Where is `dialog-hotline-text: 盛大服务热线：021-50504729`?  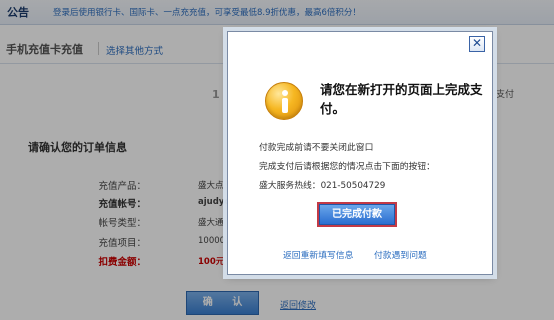
dialog-hotline-text: 盛大服务热线：021-50504729 is located at coordinates (322, 186).